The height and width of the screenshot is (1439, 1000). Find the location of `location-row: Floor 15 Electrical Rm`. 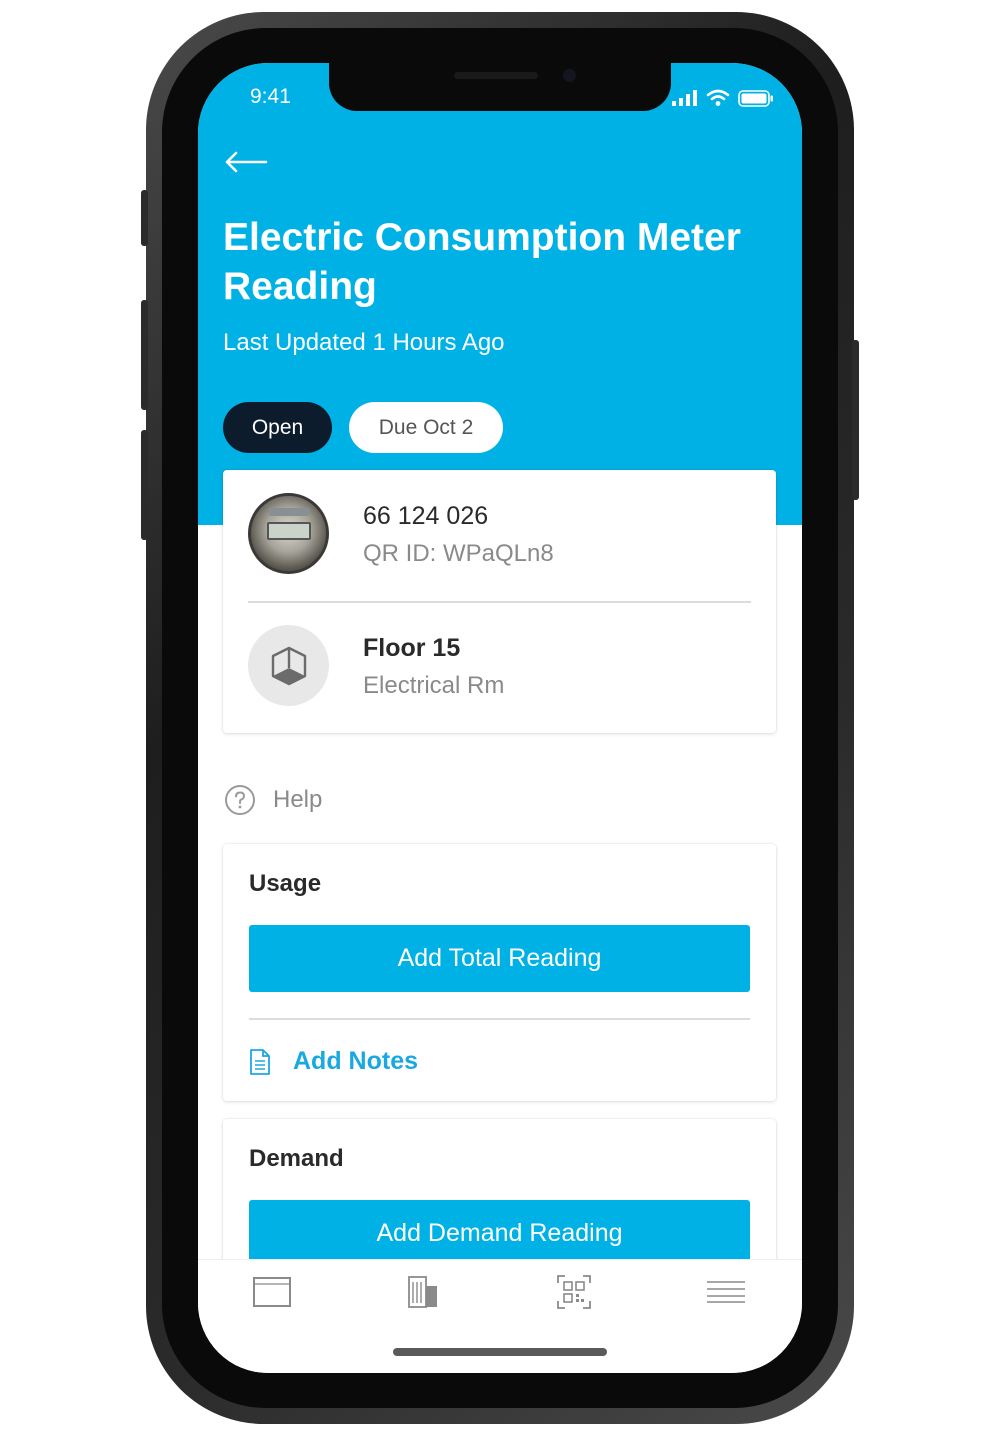

location-row: Floor 15 Electrical Rm is located at coordinates (499, 675).